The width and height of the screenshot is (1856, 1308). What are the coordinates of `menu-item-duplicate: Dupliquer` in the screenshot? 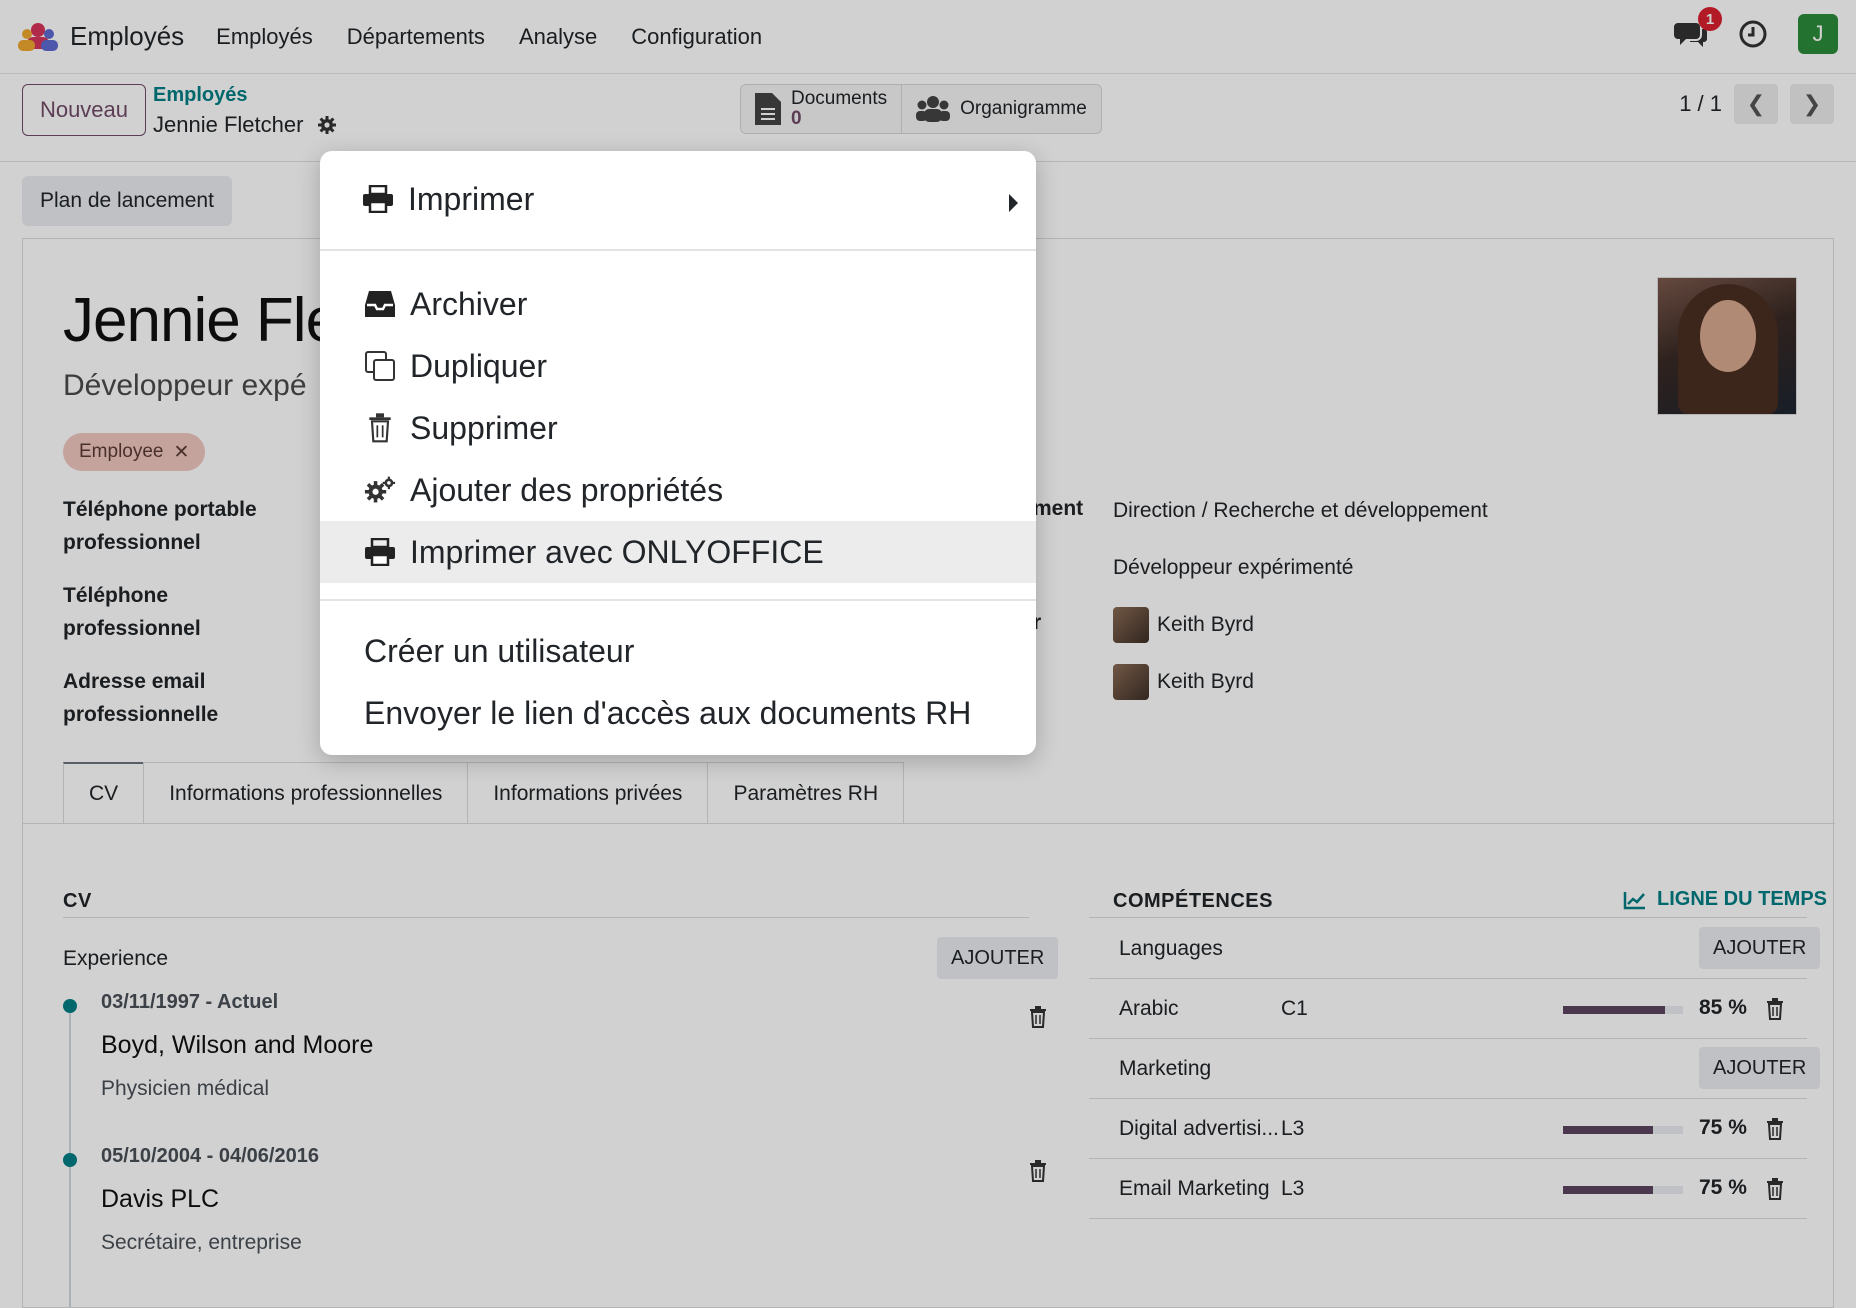 It's located at (678, 366).